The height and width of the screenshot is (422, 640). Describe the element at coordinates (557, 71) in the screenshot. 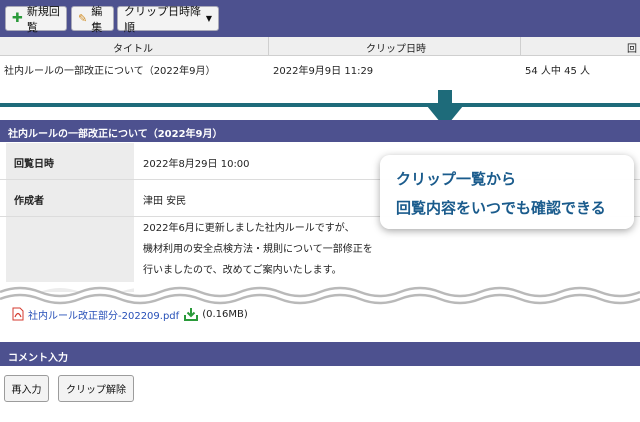

I see `row-read-count: 54 人中 45 人` at that location.